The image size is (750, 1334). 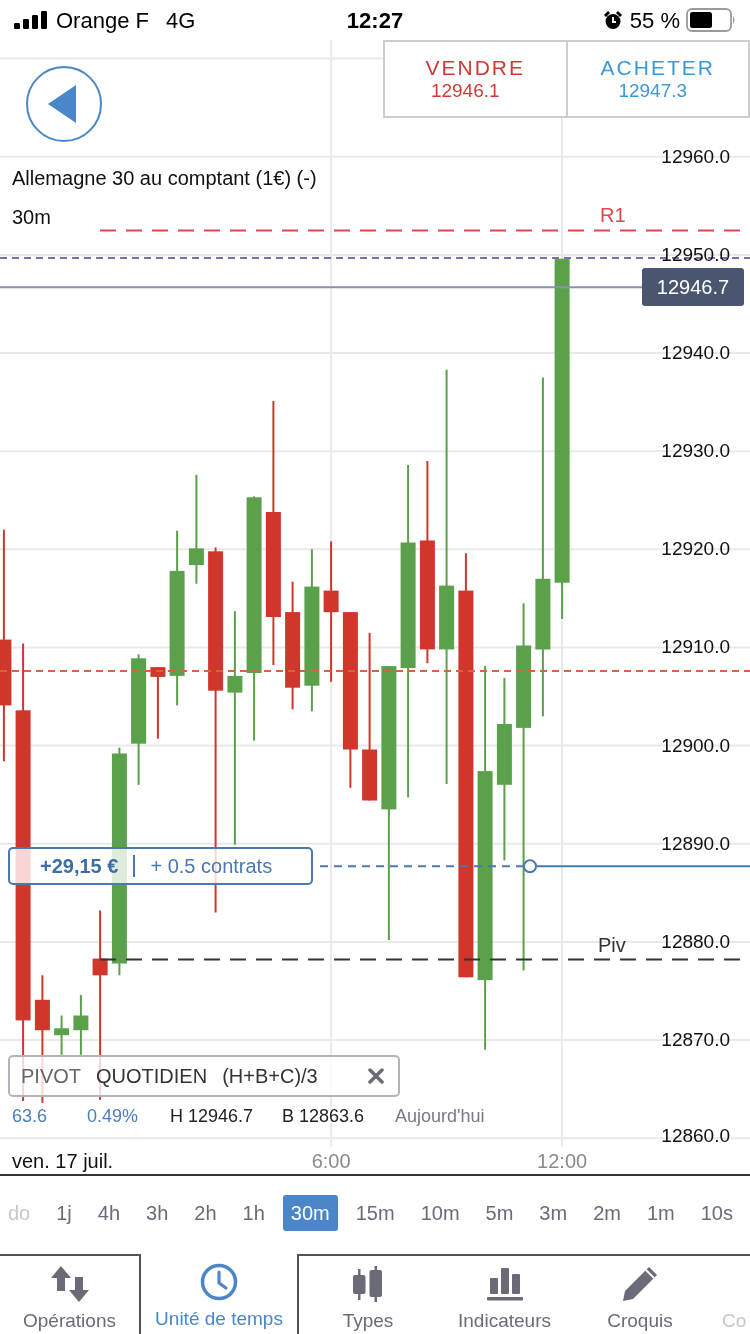 I want to click on nav-tab: Indicateurs, so click(x=504, y=1294).